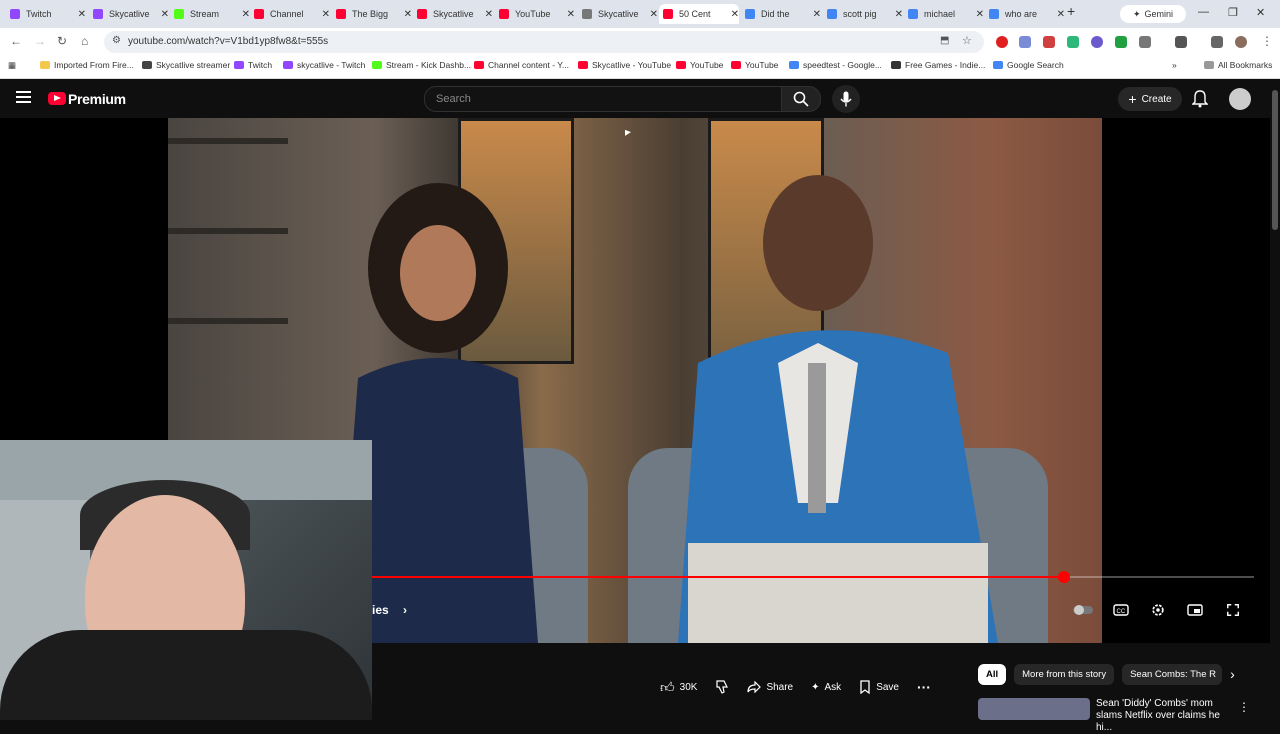 The width and height of the screenshot is (1280, 734). I want to click on voice-search-button, so click(846, 99).